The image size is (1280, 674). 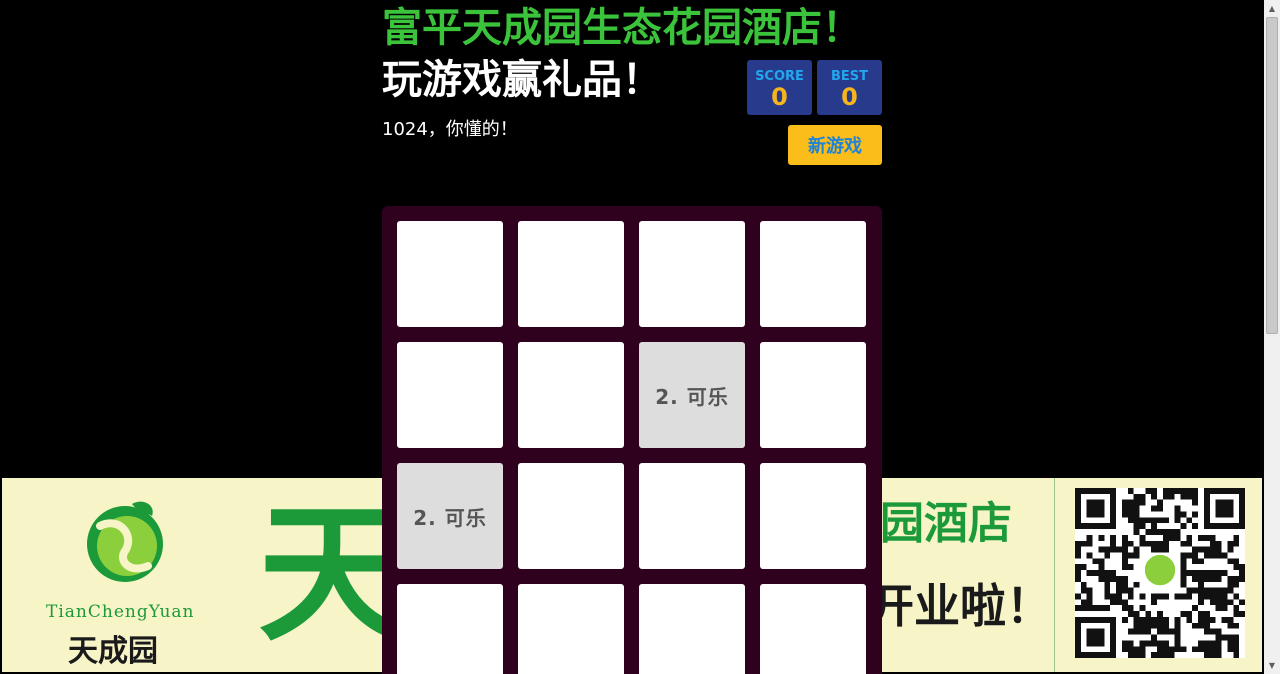 What do you see at coordinates (779, 76) in the screenshot?
I see `score-label: SCORE` at bounding box center [779, 76].